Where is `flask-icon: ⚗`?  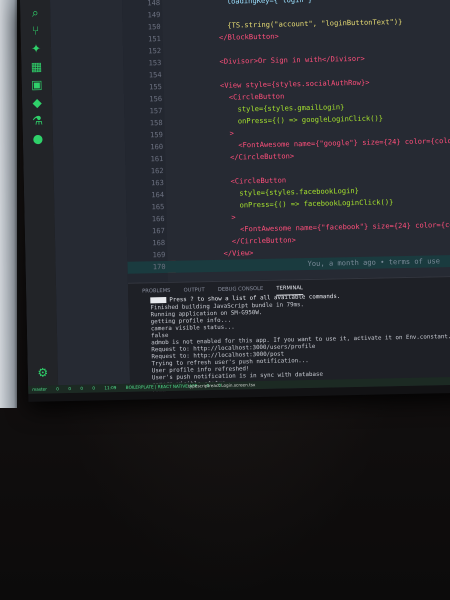
flask-icon: ⚗ is located at coordinates (37, 121).